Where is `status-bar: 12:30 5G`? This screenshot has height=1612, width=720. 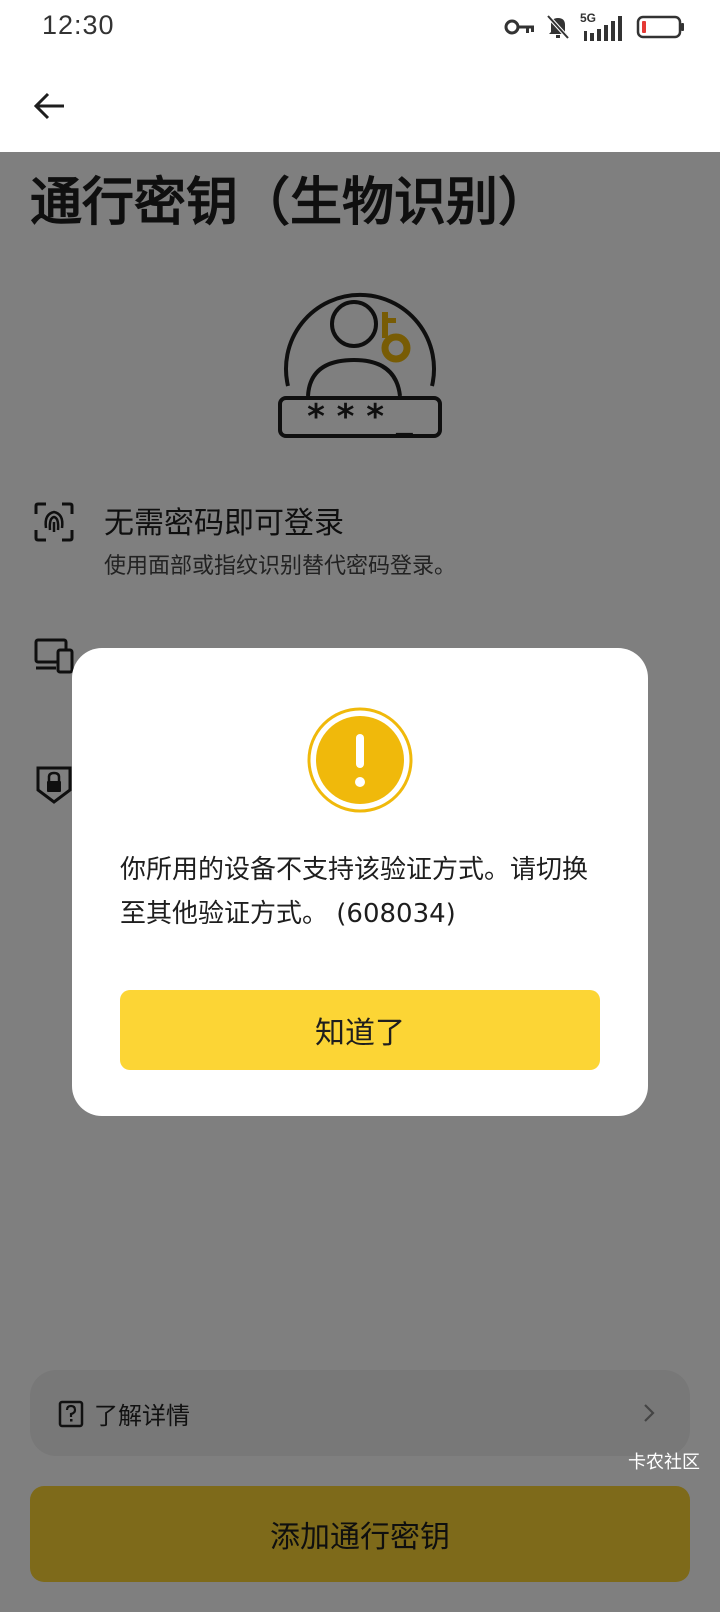 status-bar: 12:30 5G is located at coordinates (360, 27).